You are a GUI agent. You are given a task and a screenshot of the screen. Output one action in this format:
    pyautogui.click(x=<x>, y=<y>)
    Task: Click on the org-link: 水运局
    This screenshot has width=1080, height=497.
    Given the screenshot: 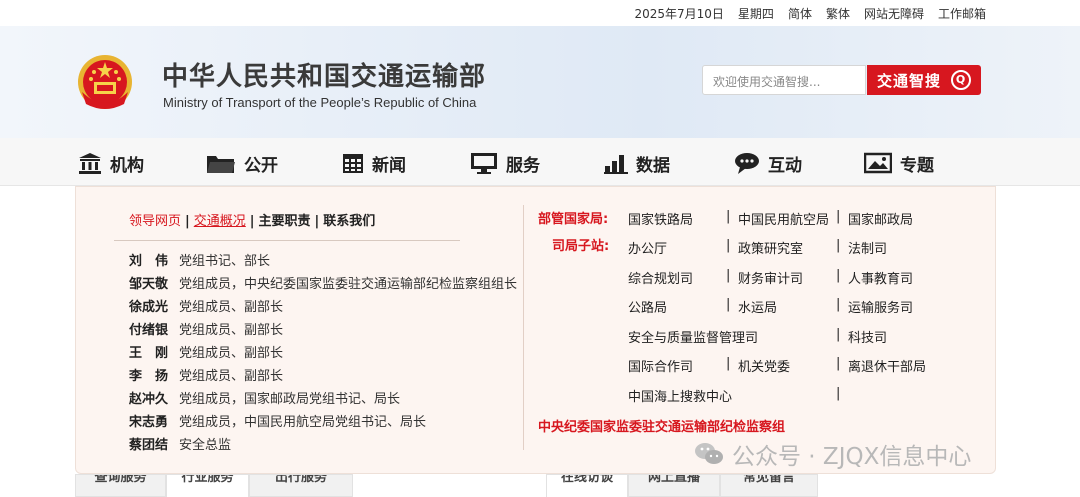 What is the action you would take?
    pyautogui.click(x=757, y=306)
    